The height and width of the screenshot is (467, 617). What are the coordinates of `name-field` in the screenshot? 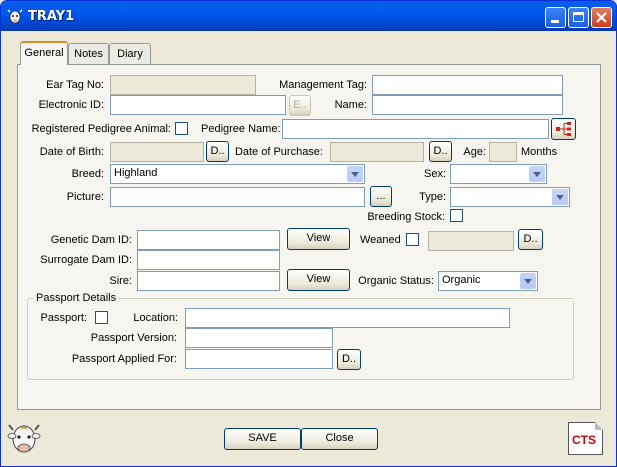 It's located at (467, 105).